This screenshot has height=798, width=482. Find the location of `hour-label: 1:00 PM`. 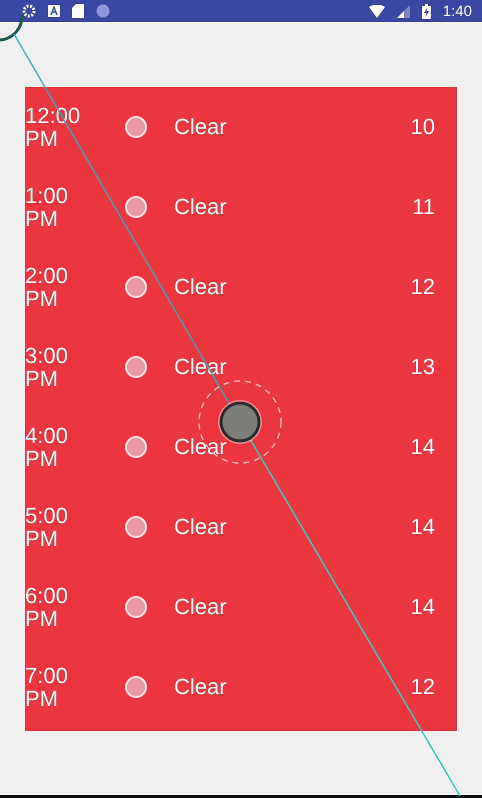

hour-label: 1:00 PM is located at coordinates (47, 207).